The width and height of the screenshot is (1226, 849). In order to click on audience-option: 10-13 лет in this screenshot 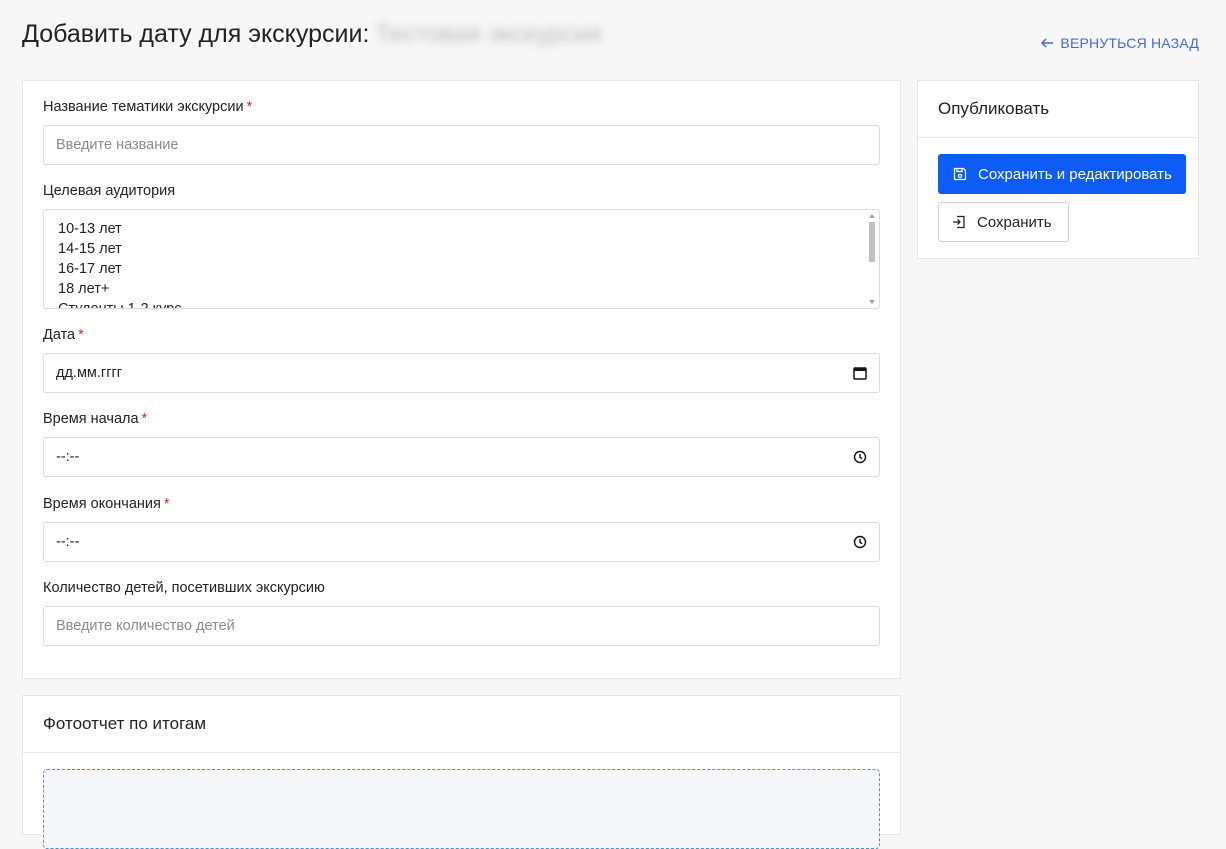, I will do `click(454, 229)`.